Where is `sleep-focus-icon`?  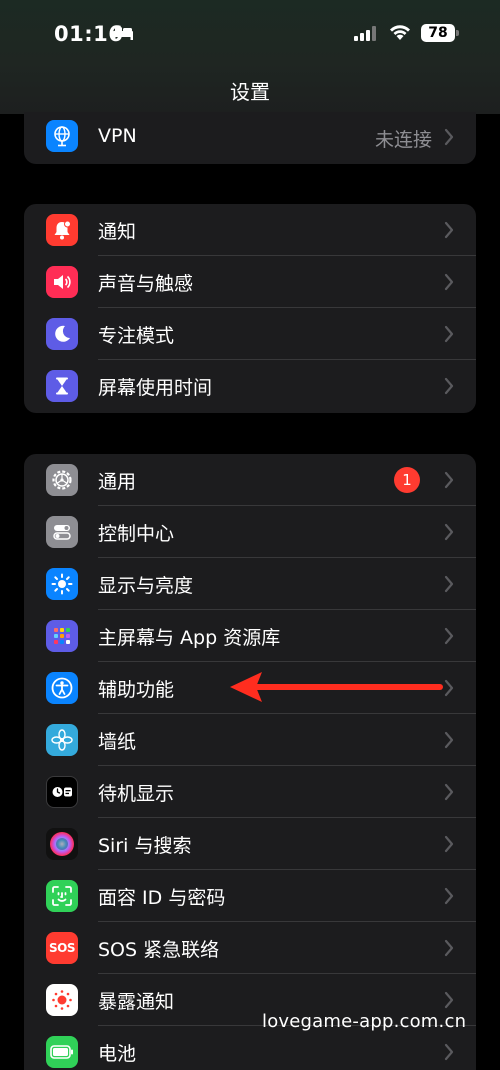 sleep-focus-icon is located at coordinates (123, 33).